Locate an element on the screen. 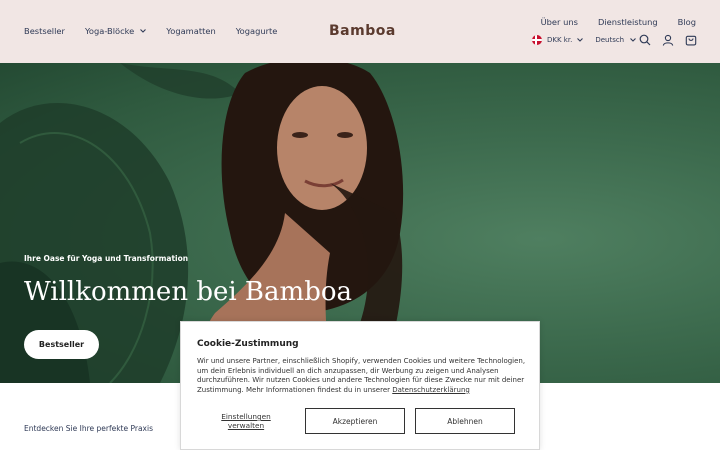 Image resolution: width=720 pixels, height=450 pixels. currency-label: DKK kr. is located at coordinates (560, 40).